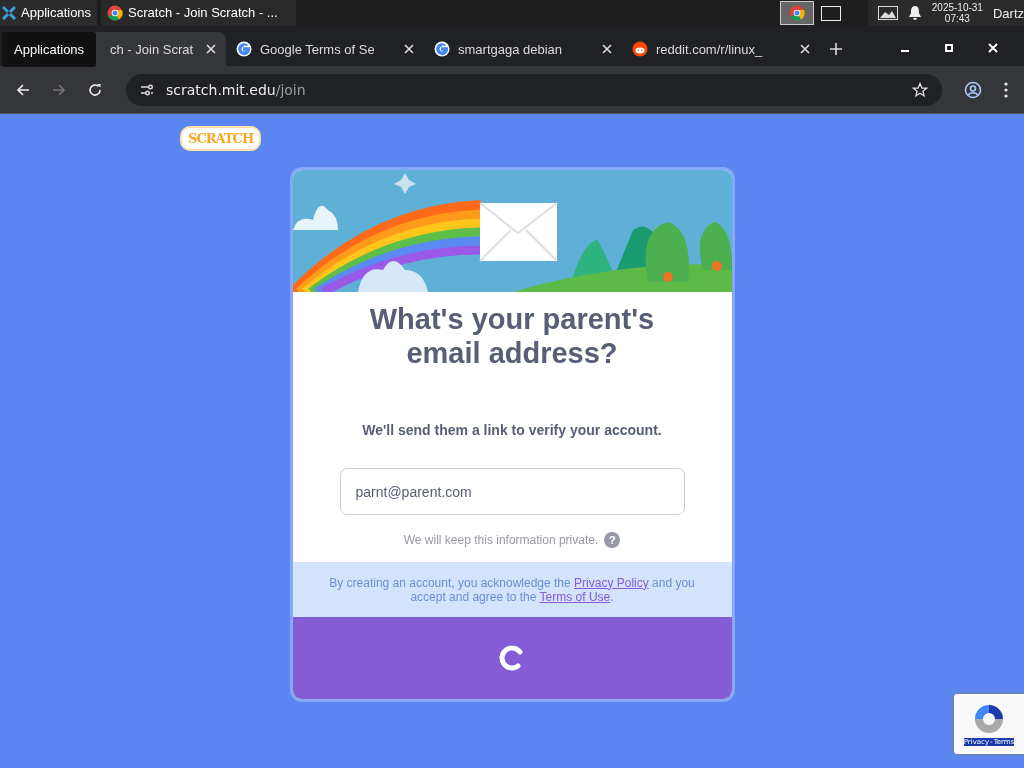 The height and width of the screenshot is (768, 1024). What do you see at coordinates (973, 89) in the screenshot?
I see `profile-icon` at bounding box center [973, 89].